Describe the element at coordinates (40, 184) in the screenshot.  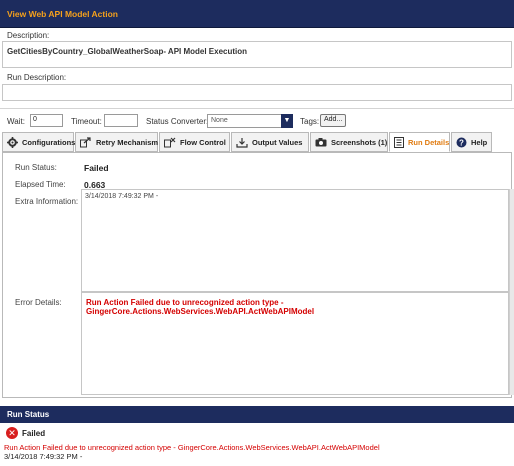
I see `elapsed-time-label: Elapsed Time:` at that location.